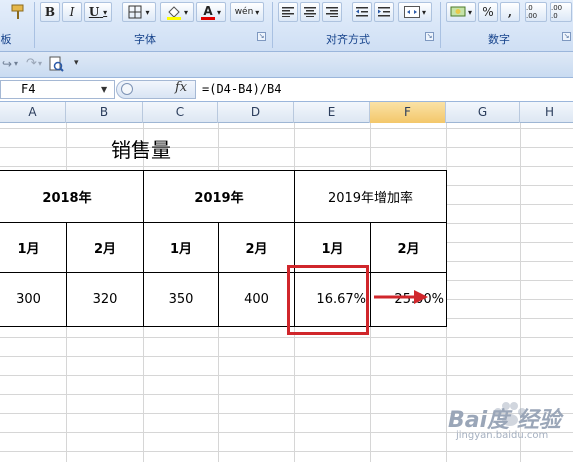 This screenshot has width=573, height=462. Describe the element at coordinates (408, 112) in the screenshot. I see `column-header-f: F` at that location.